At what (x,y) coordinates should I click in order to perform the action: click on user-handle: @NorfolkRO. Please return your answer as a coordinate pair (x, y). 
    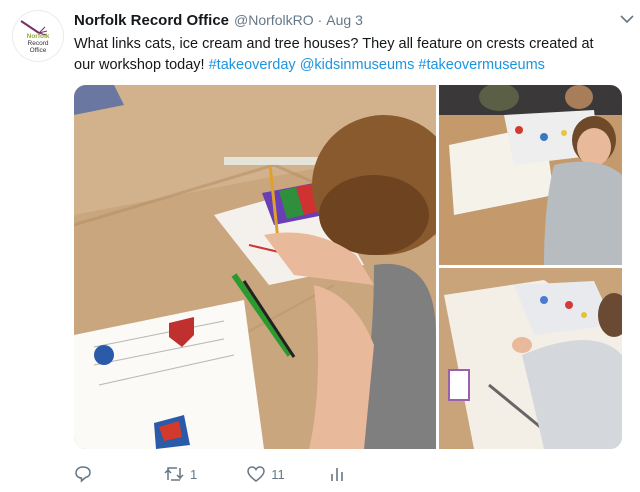
    Looking at the image, I should click on (274, 20).